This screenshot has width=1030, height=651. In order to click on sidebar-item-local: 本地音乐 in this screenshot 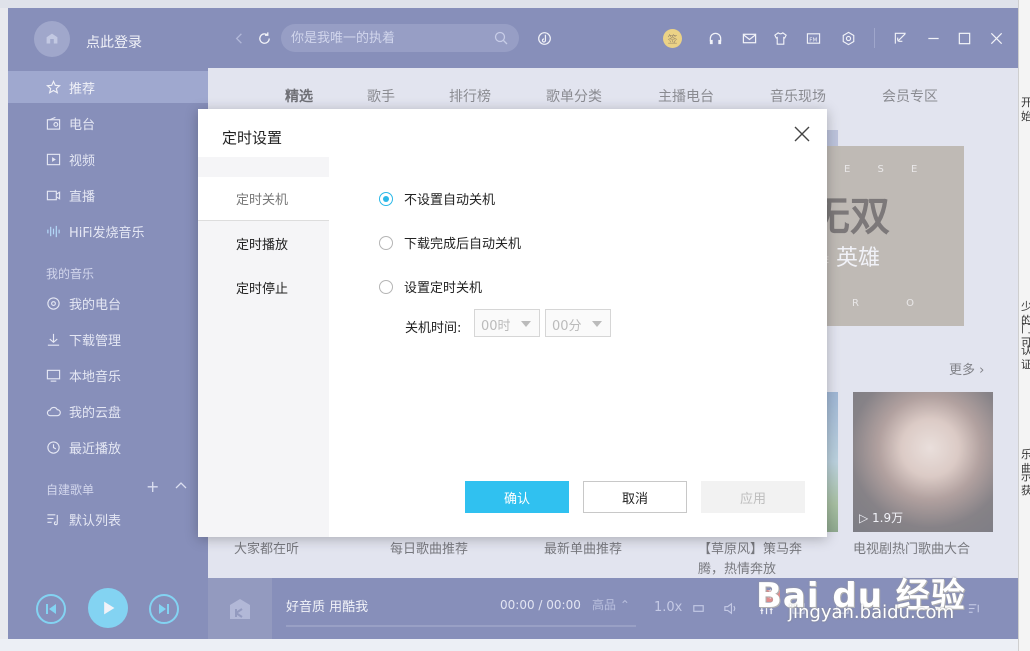, I will do `click(108, 375)`.